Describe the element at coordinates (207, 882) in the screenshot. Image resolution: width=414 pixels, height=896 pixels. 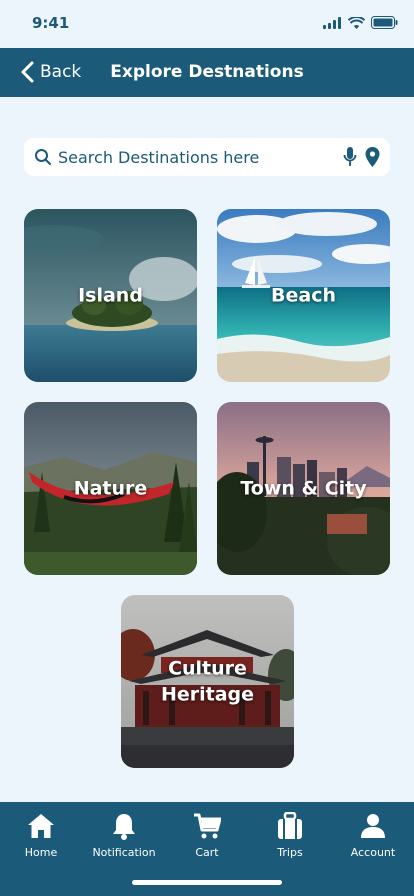
I see `home-indicator` at that location.